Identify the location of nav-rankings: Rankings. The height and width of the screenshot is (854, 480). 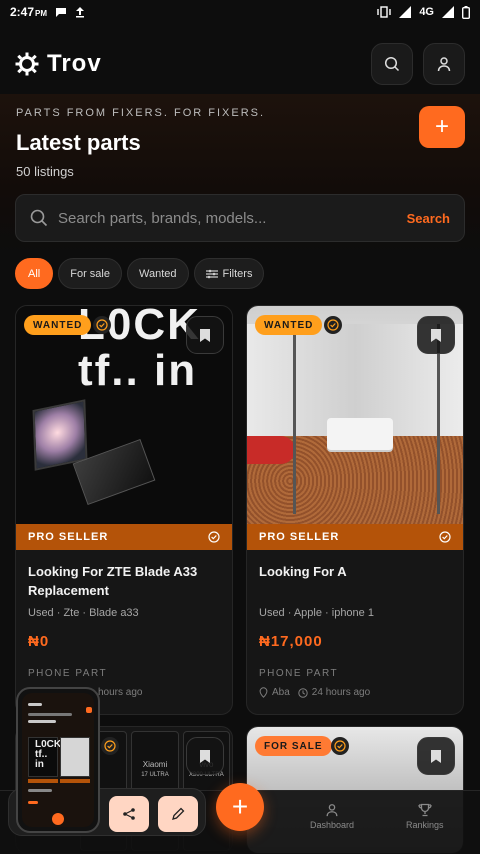
(425, 816).